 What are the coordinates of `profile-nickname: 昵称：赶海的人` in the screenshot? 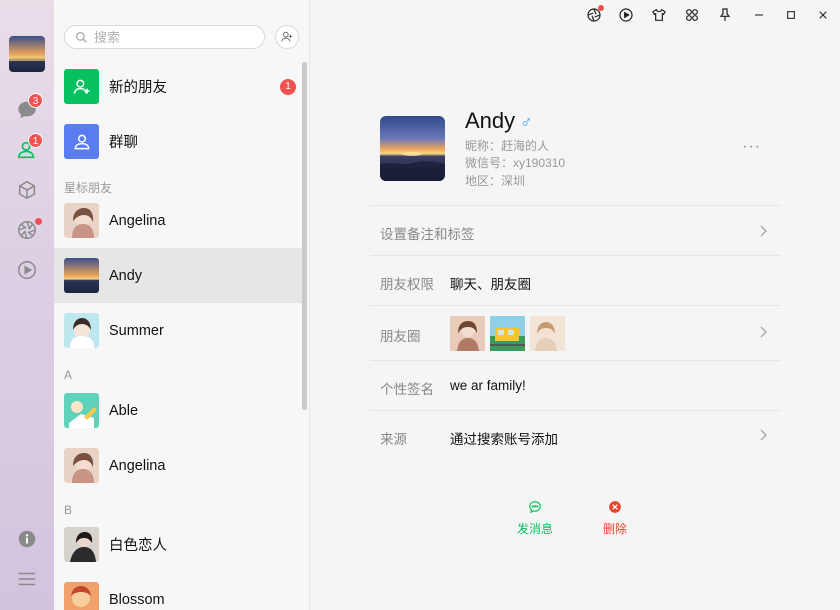 It's located at (507, 146).